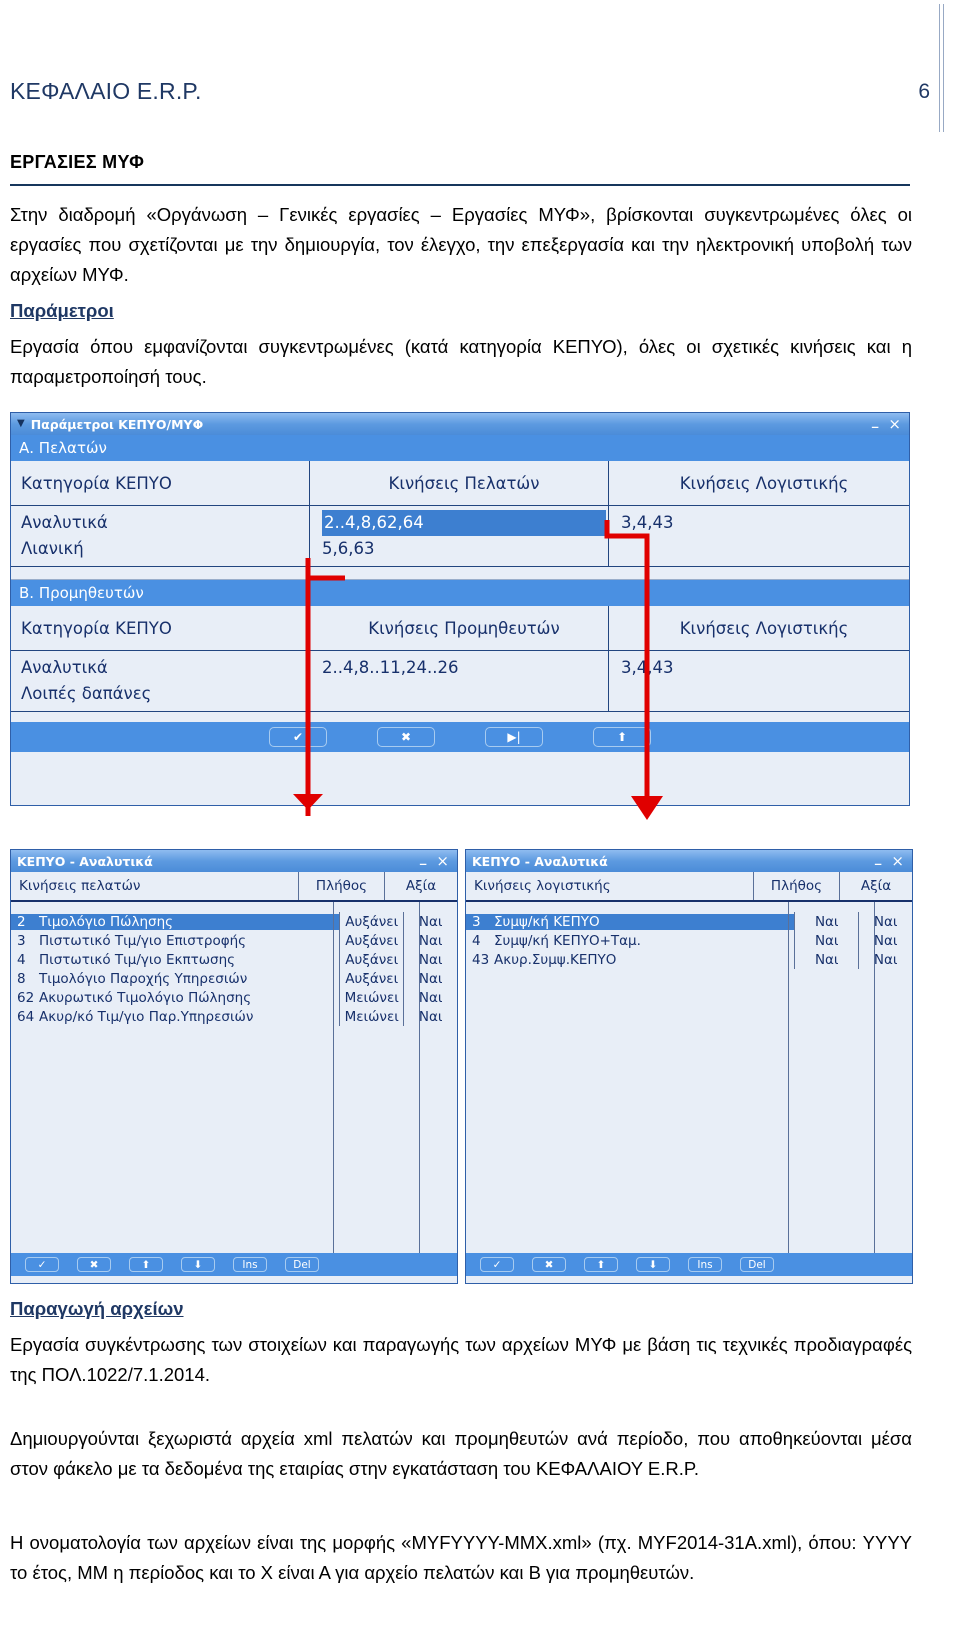 Image resolution: width=960 pixels, height=1645 pixels. What do you see at coordinates (689, 959) in the screenshot?
I see `list-item: 43 Ακυρ.Συμψ.ΚΕΠΥΟ Ναι Ναι` at bounding box center [689, 959].